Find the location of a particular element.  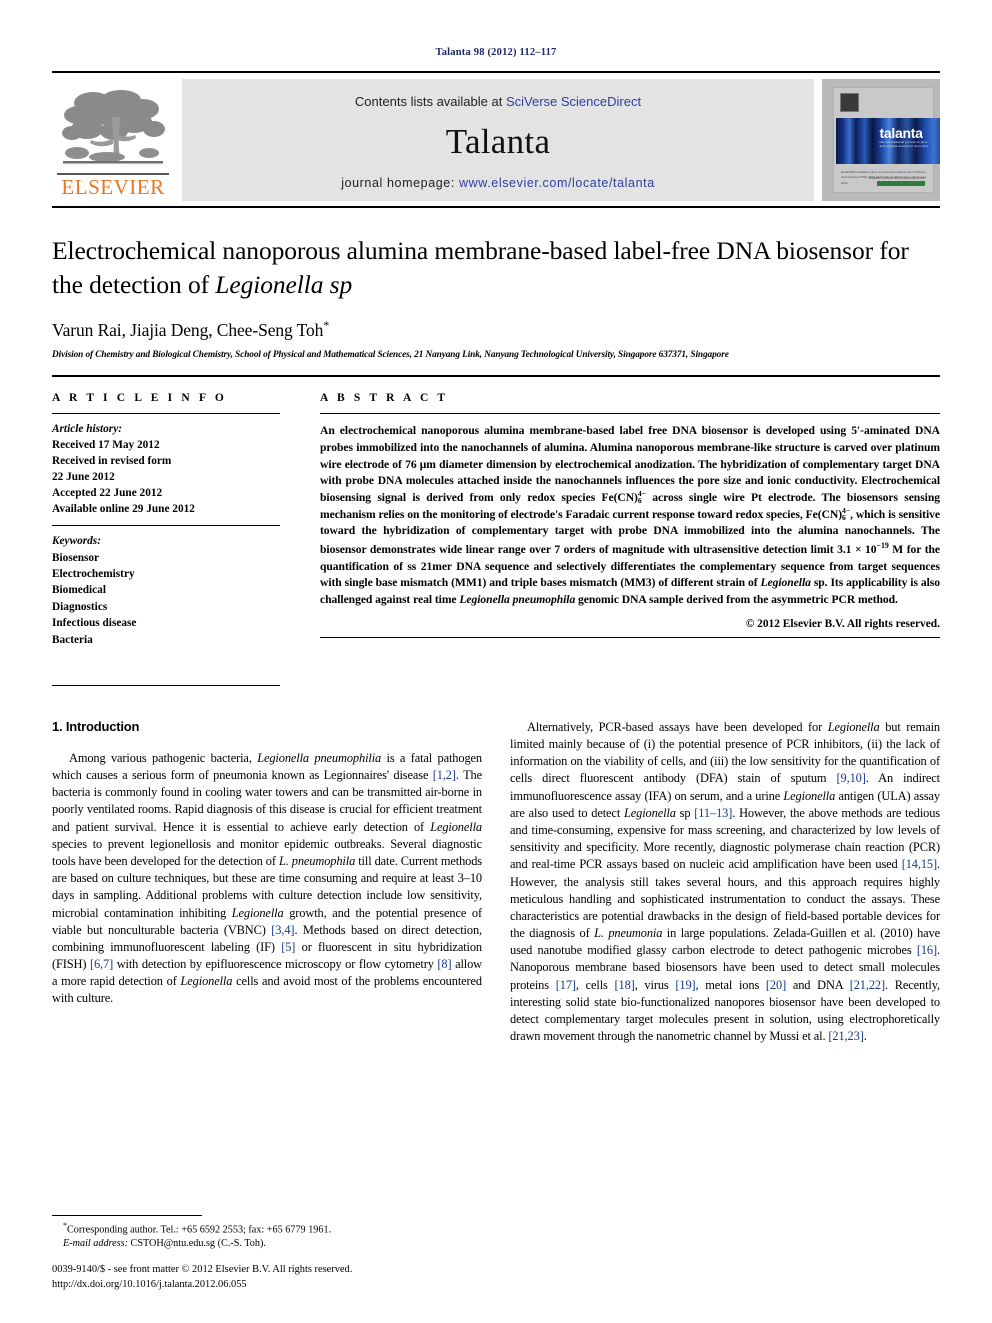

citation-ref: [1,2] is located at coordinates (444, 775).